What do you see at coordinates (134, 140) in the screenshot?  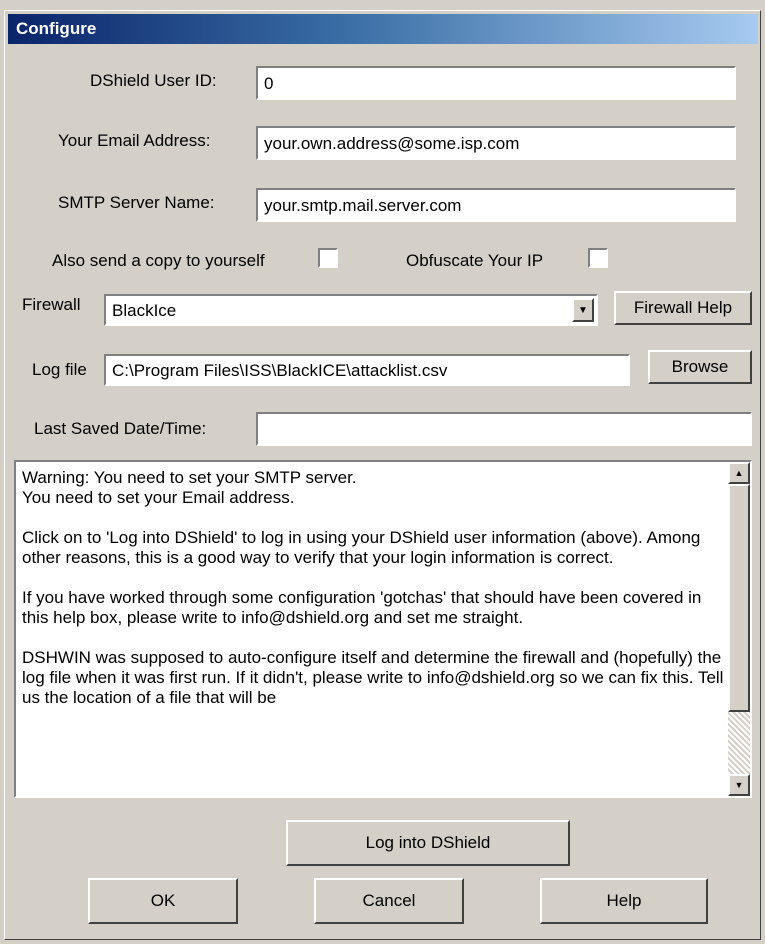 I see `email-label: Your Email Address:` at bounding box center [134, 140].